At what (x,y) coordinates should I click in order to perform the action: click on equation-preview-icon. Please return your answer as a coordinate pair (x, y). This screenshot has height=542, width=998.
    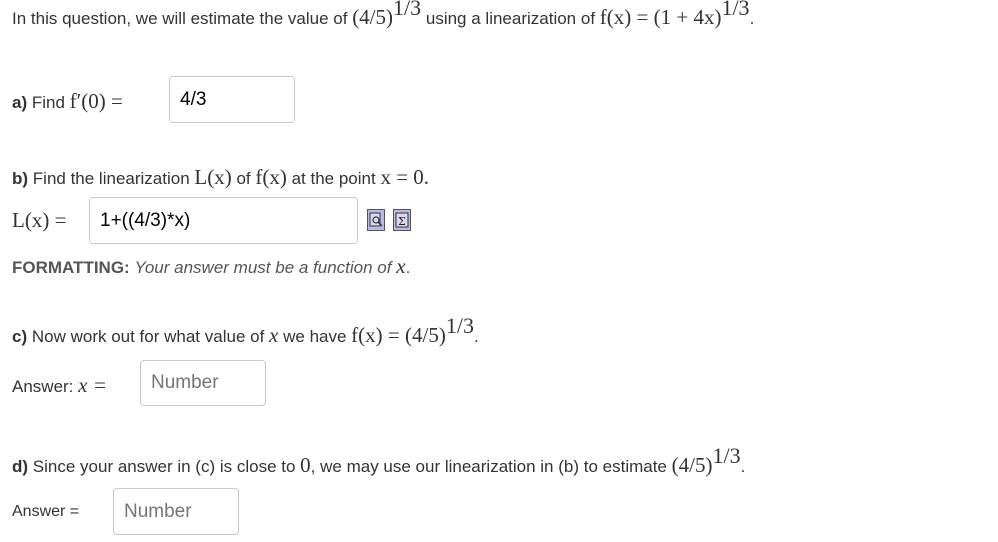
    Looking at the image, I should click on (376, 220).